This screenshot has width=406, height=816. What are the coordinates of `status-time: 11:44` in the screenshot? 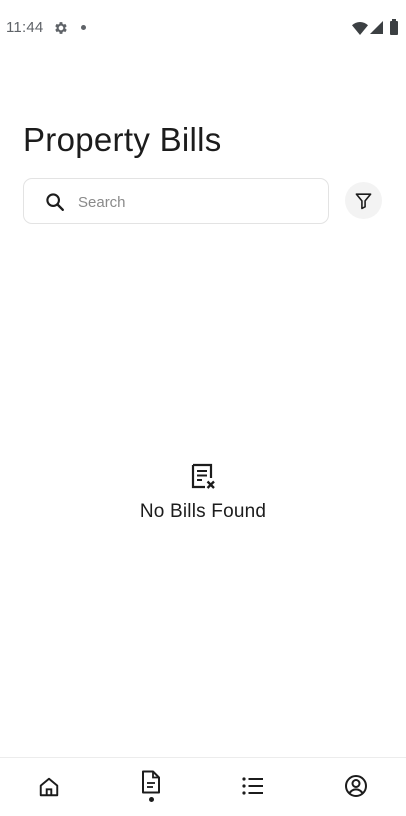 It's located at (25, 27).